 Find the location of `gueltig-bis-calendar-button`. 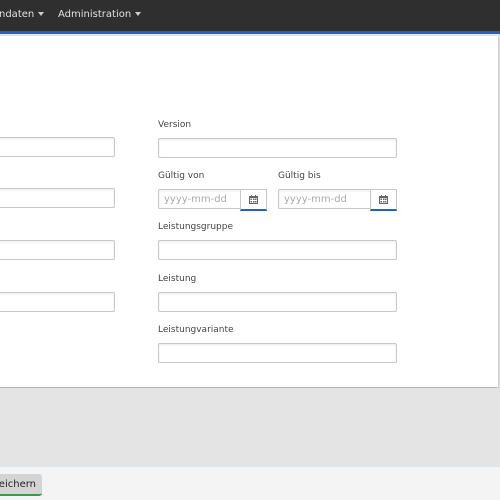

gueltig-bis-calendar-button is located at coordinates (383, 200).